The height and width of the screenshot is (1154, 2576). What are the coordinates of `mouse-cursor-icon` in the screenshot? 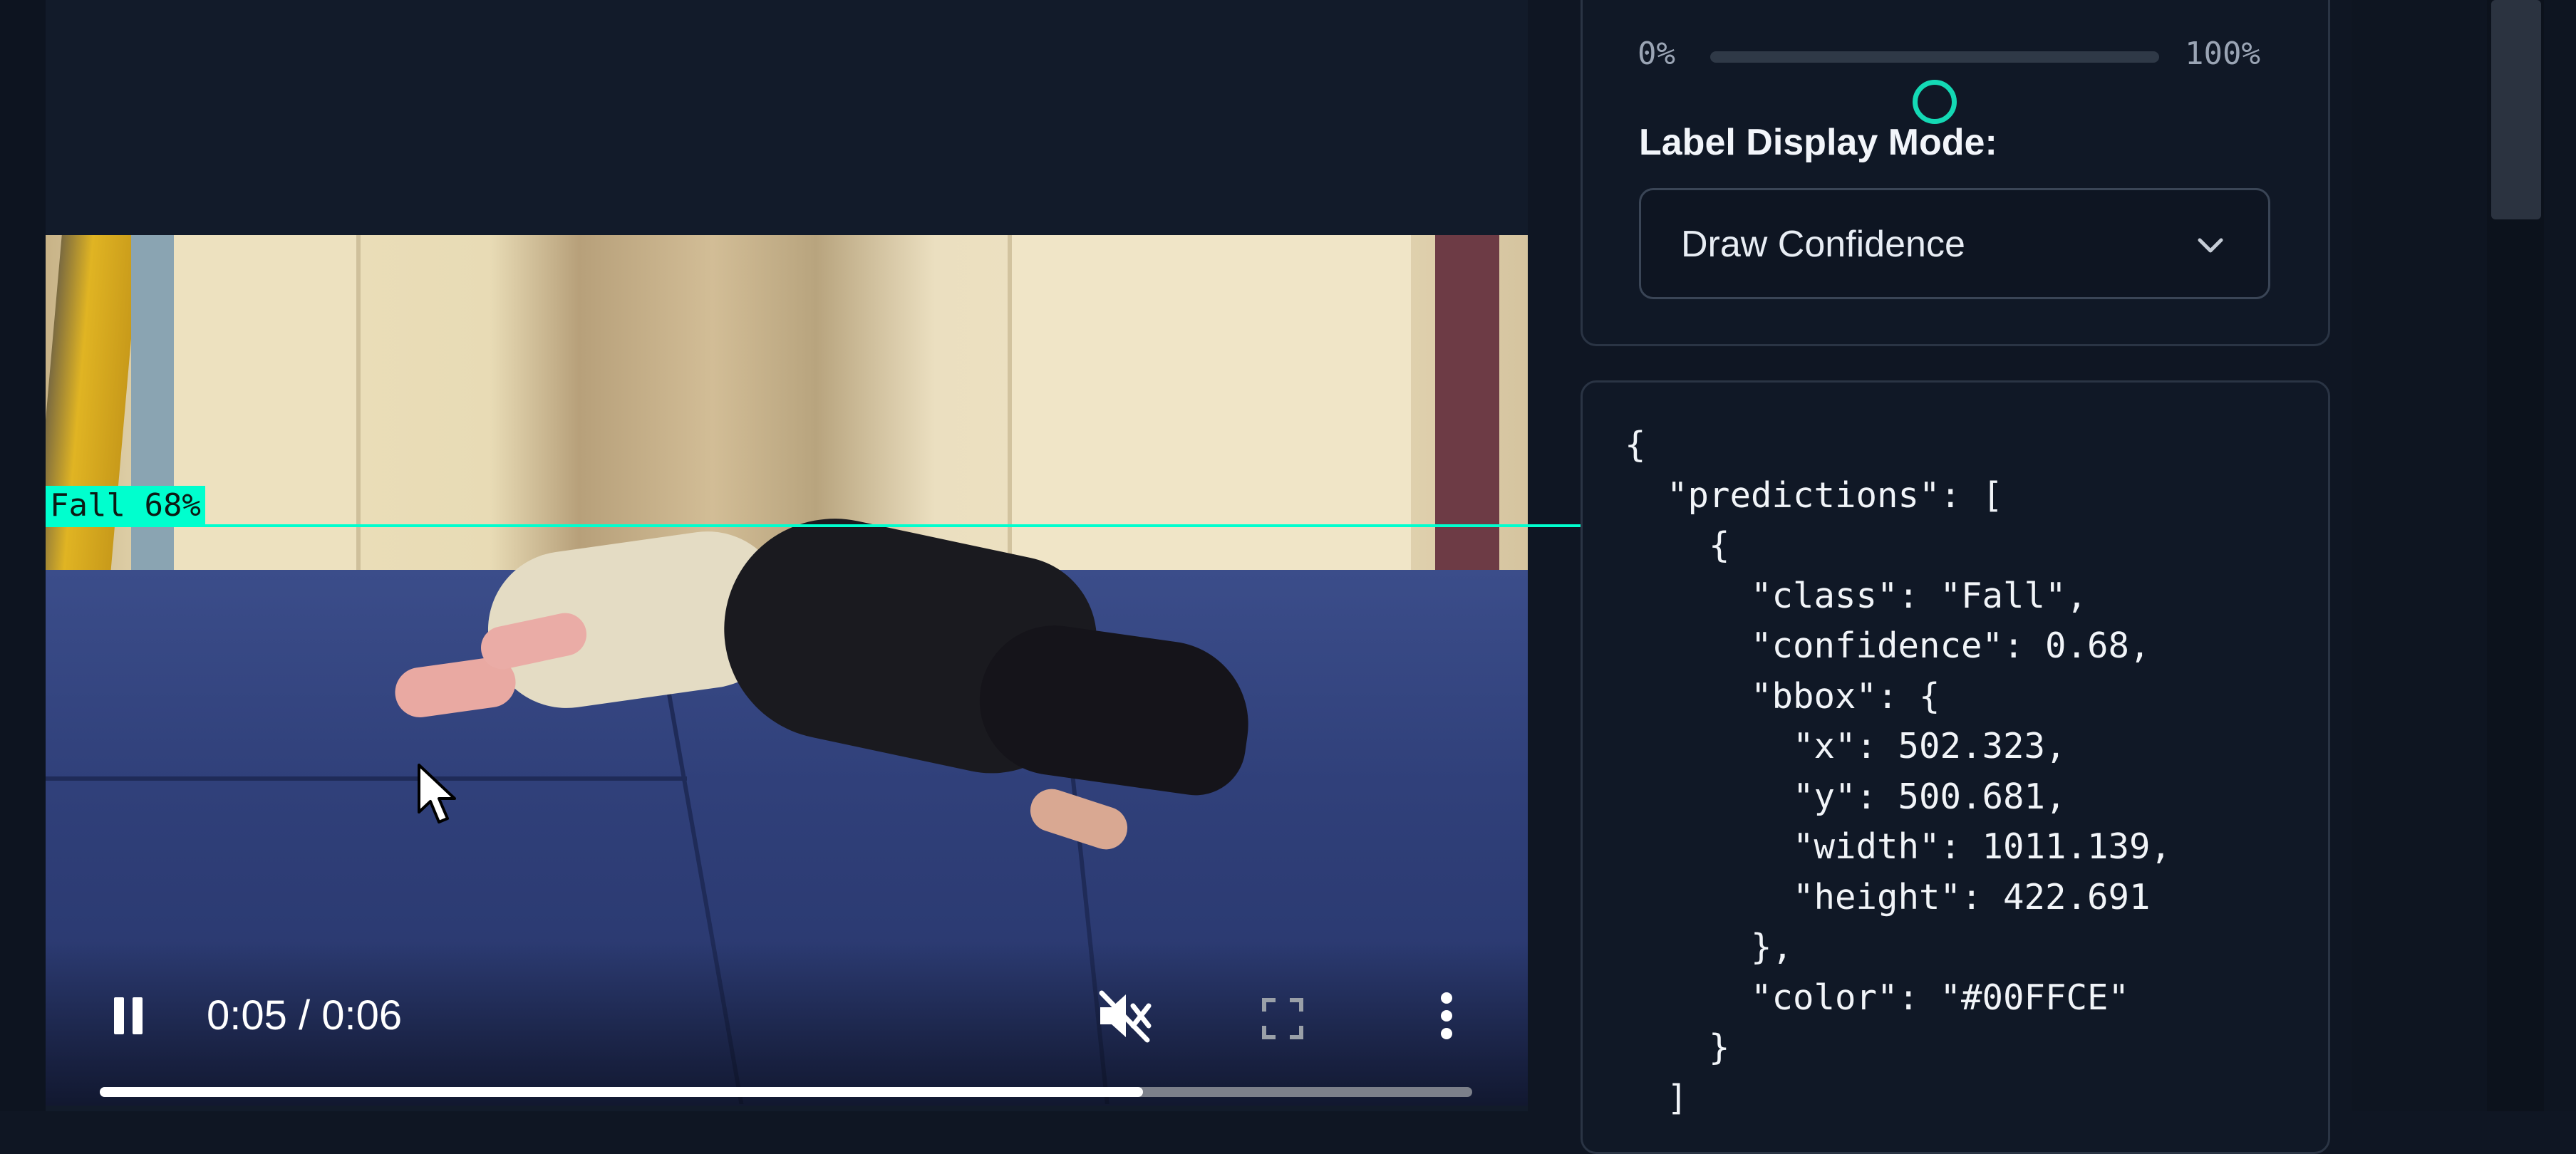 It's located at (437, 793).